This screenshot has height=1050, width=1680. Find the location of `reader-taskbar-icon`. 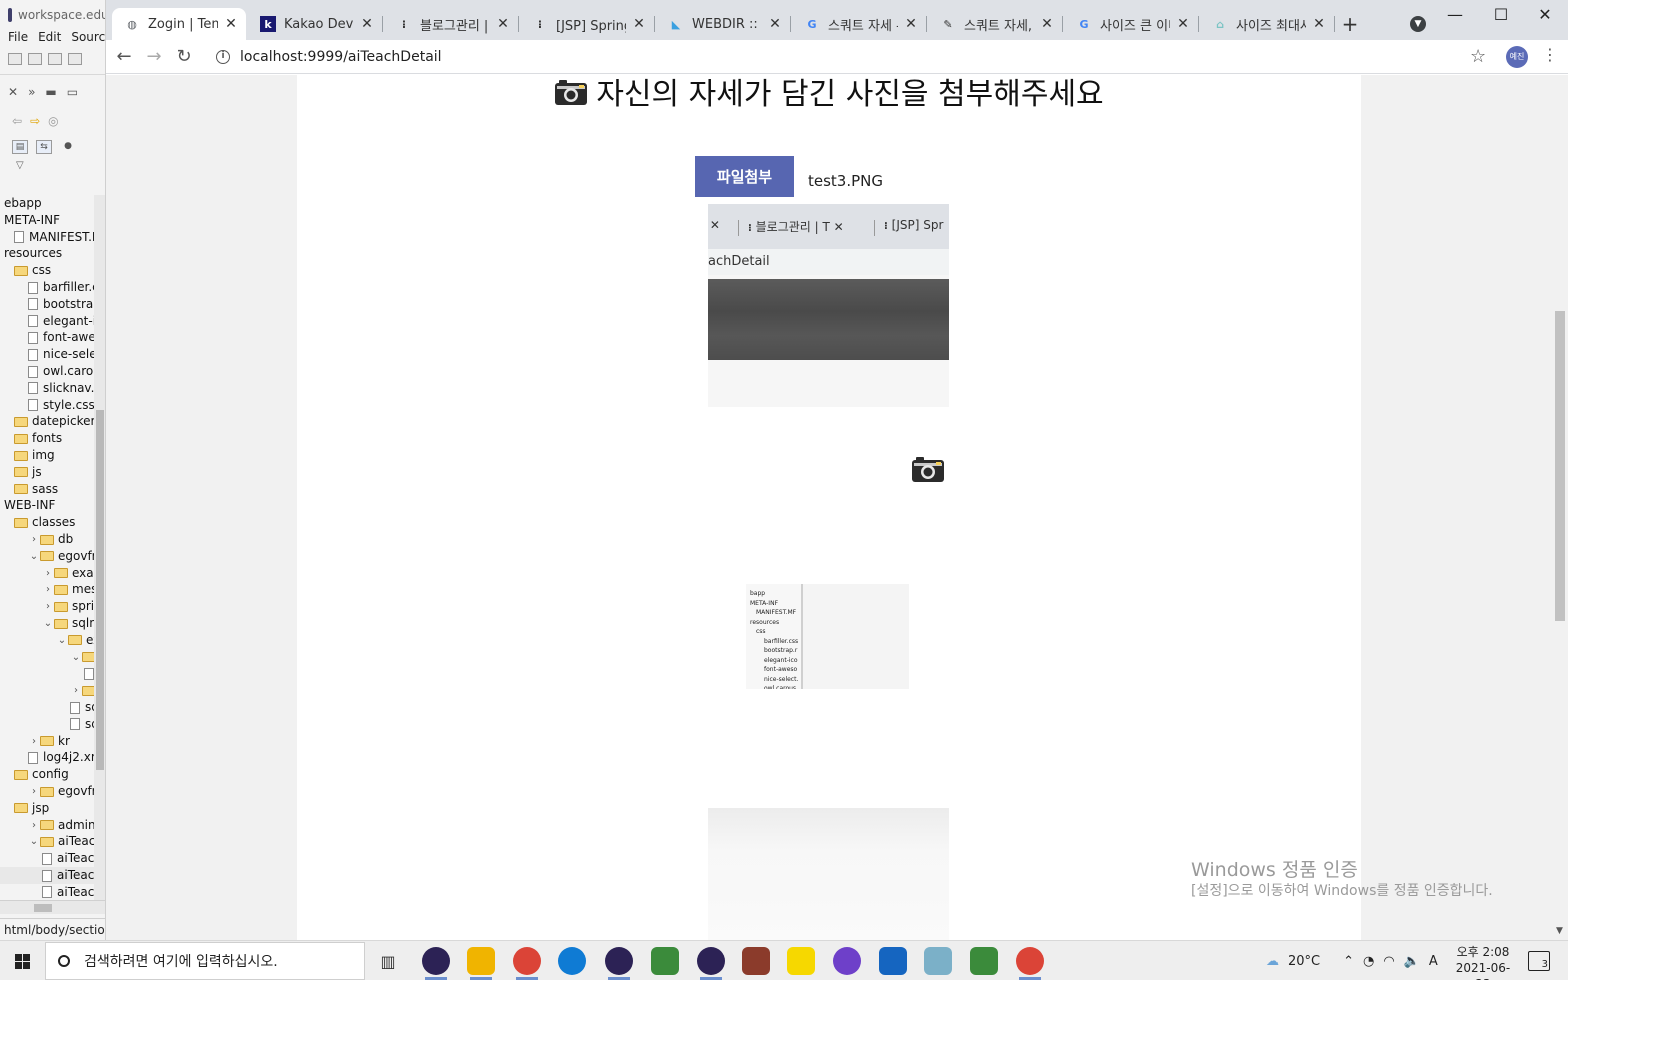

reader-taskbar-icon is located at coordinates (893, 961).